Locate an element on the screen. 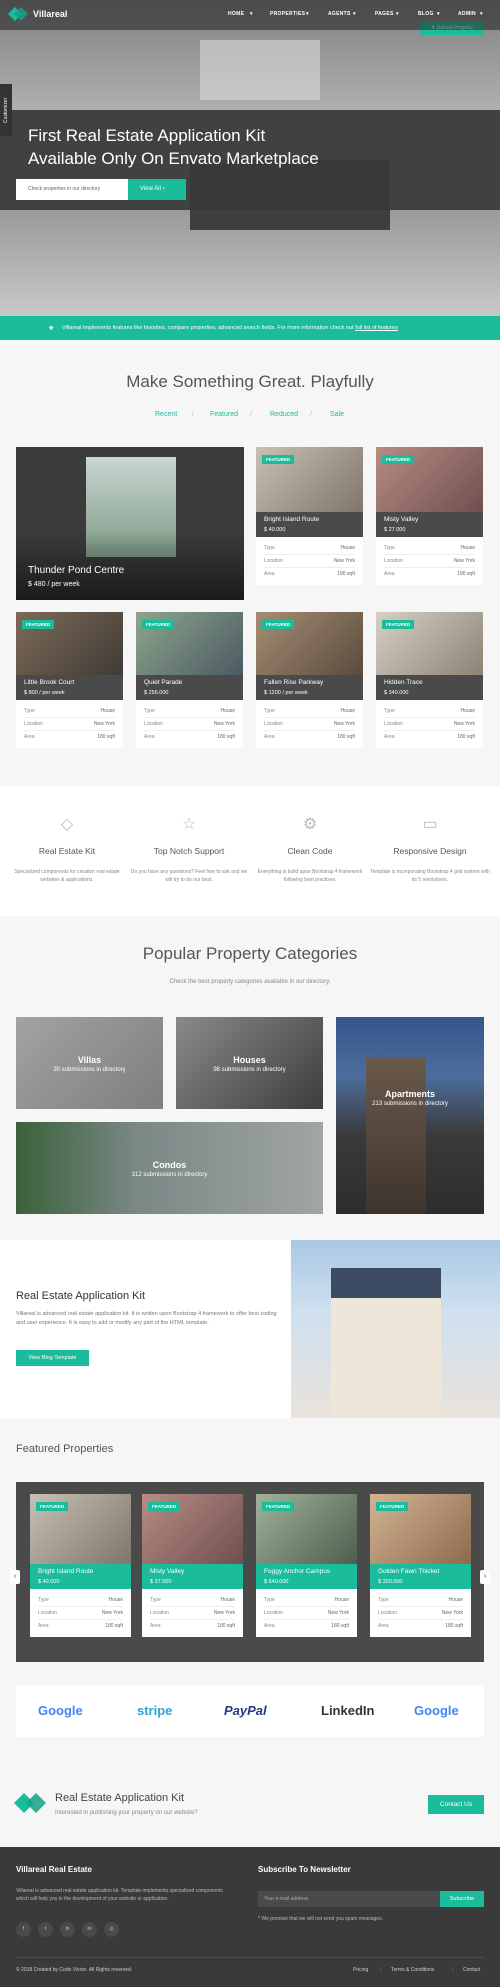  category-apartments: Apartments 213 submissions in directory is located at coordinates (410, 1115).